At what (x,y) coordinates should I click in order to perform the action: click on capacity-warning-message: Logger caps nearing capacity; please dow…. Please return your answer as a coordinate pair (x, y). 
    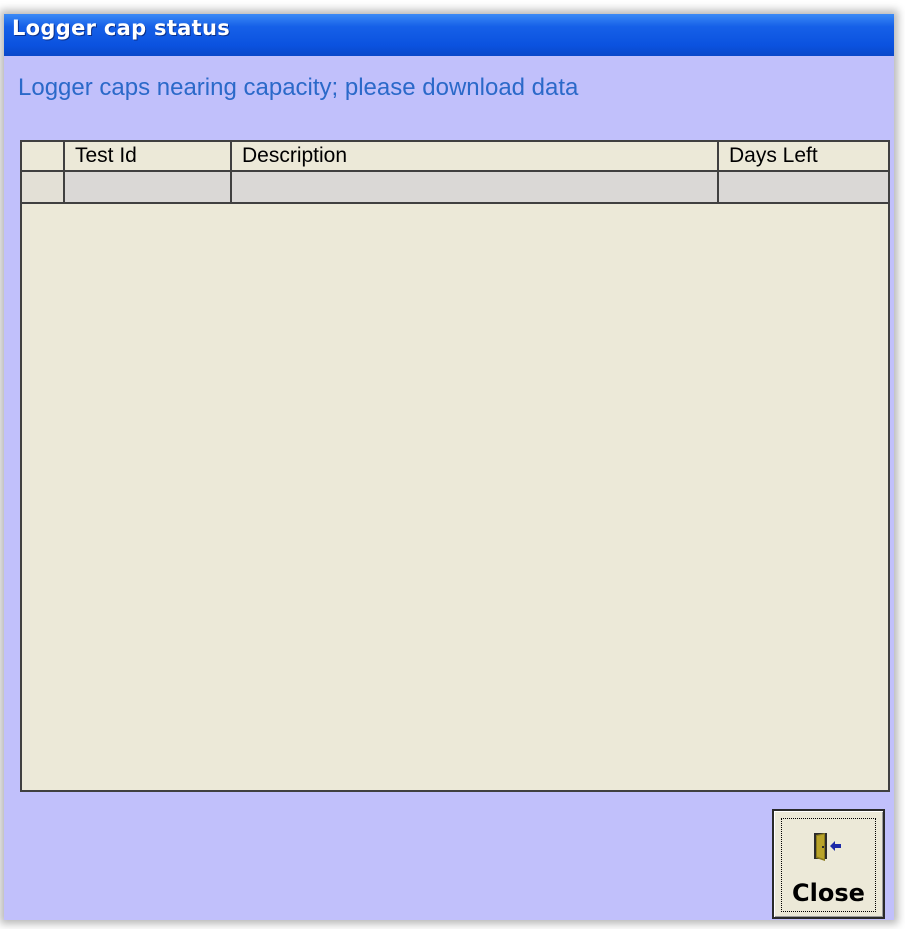
    Looking at the image, I should click on (298, 87).